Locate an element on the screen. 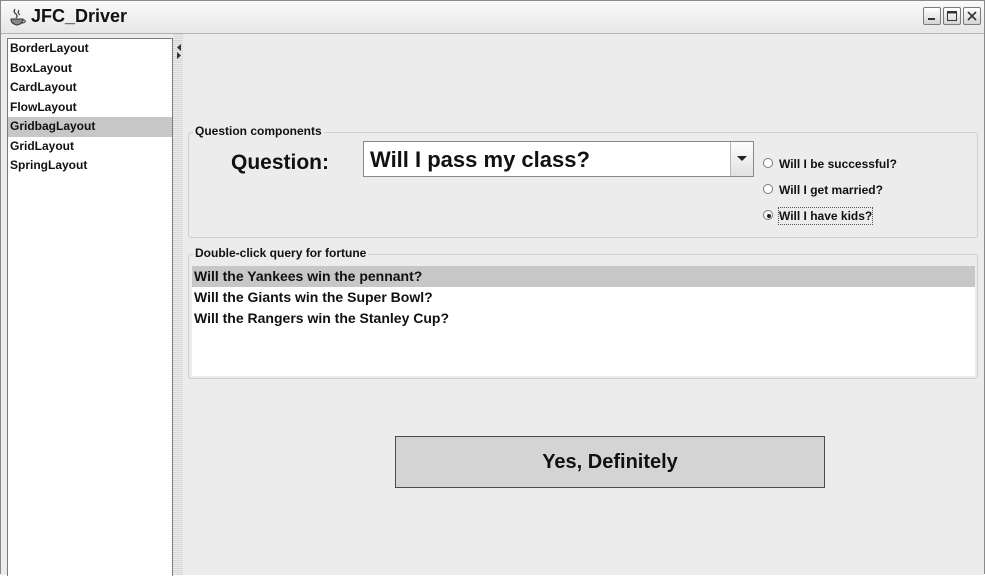 Image resolution: width=985 pixels, height=576 pixels. fortune-group-title: Double-click query for fortune is located at coordinates (281, 253).